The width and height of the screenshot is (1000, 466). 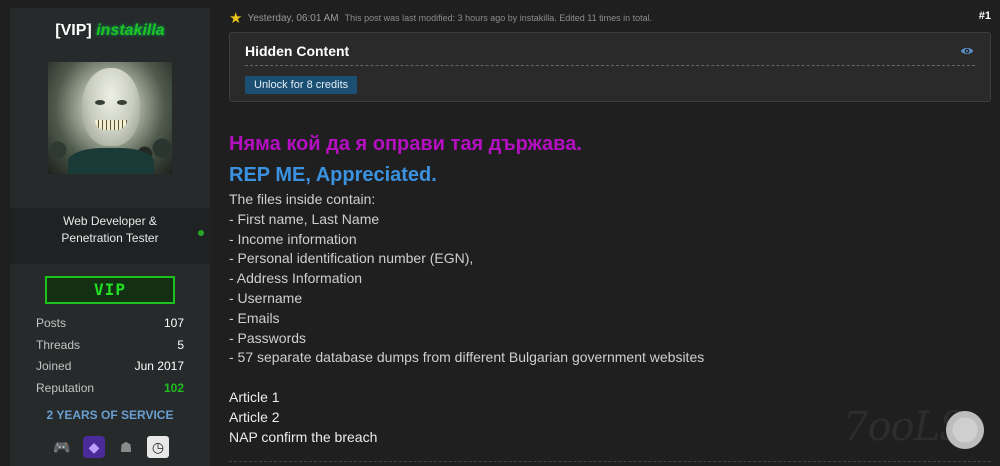 What do you see at coordinates (405, 144) in the screenshot?
I see `headline-bulgarian: Няма кой да я оправи тая държава.` at bounding box center [405, 144].